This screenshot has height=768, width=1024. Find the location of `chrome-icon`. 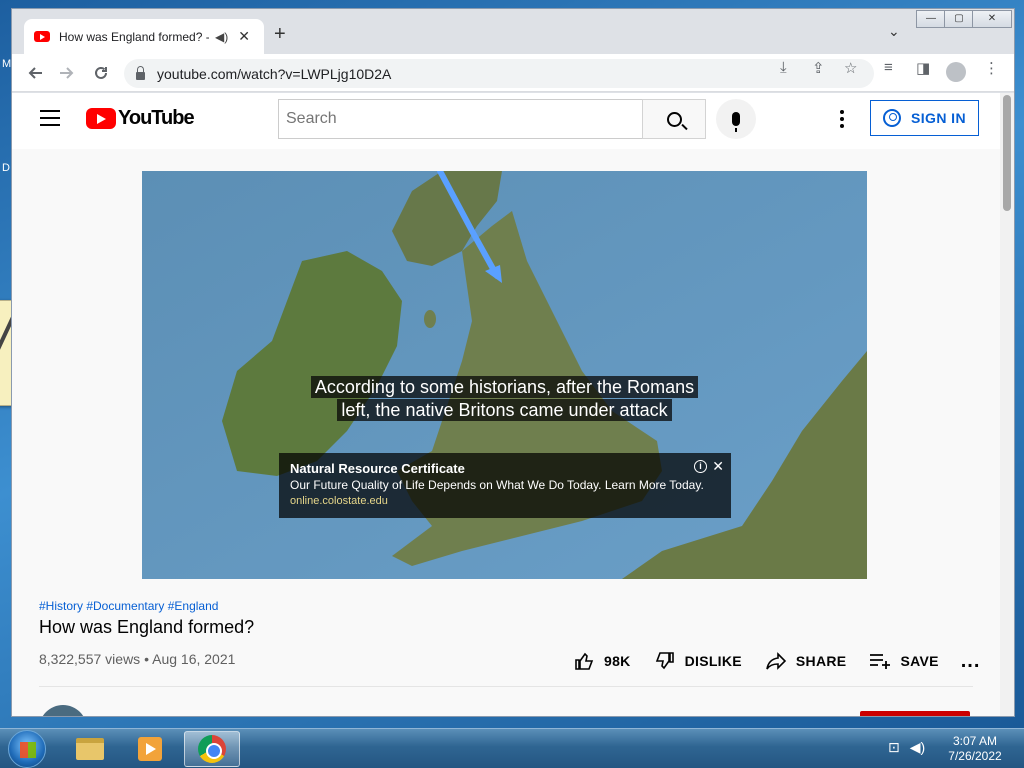

chrome-icon is located at coordinates (212, 749).